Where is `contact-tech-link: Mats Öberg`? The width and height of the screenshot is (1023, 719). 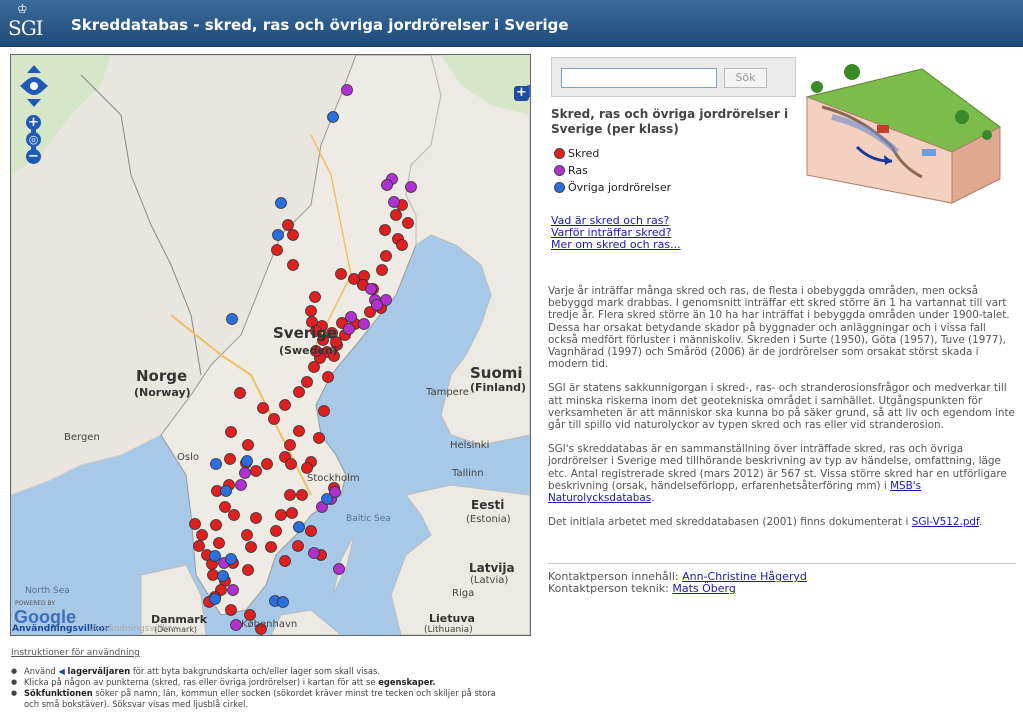 contact-tech-link: Mats Öberg is located at coordinates (704, 588).